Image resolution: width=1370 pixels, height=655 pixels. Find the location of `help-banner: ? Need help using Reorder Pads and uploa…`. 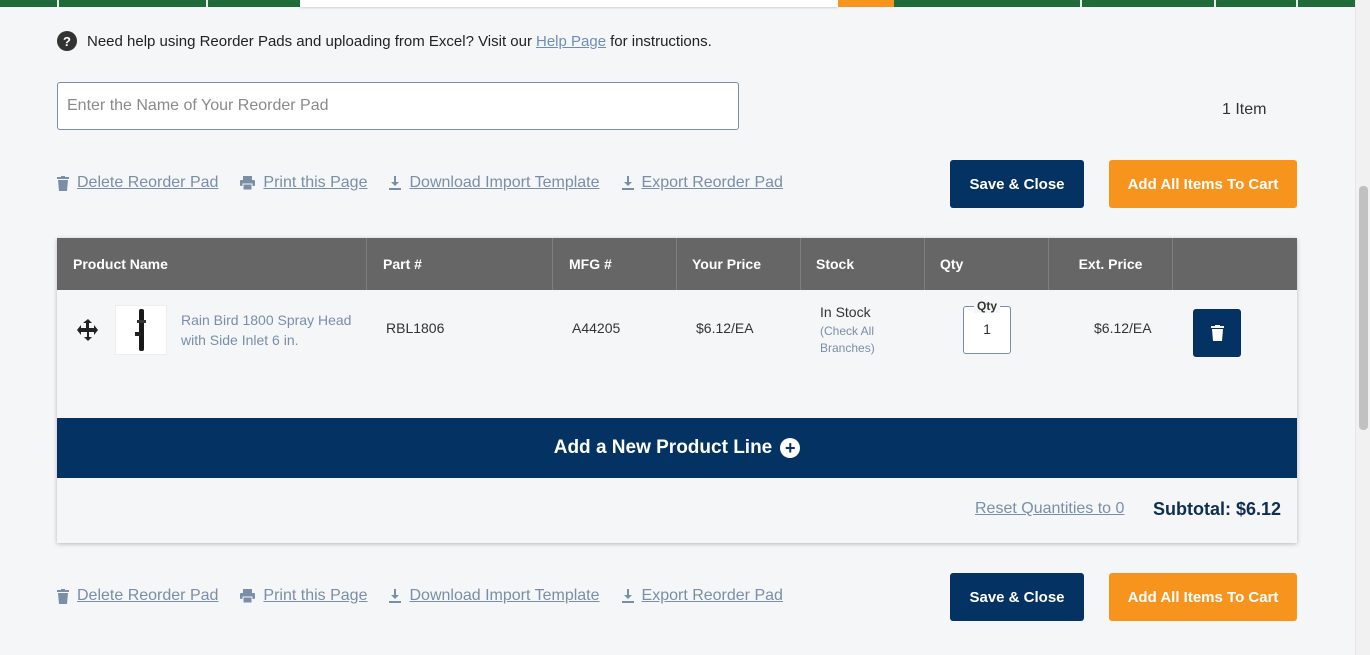

help-banner: ? Need help using Reorder Pads and uploa… is located at coordinates (384, 41).